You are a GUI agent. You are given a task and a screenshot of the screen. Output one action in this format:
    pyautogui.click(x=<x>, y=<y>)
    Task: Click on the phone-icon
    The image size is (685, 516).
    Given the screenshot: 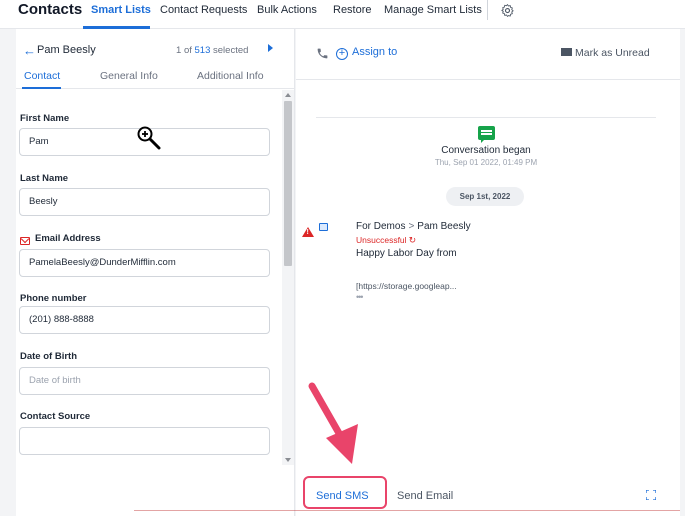 What is the action you would take?
    pyautogui.click(x=322, y=53)
    